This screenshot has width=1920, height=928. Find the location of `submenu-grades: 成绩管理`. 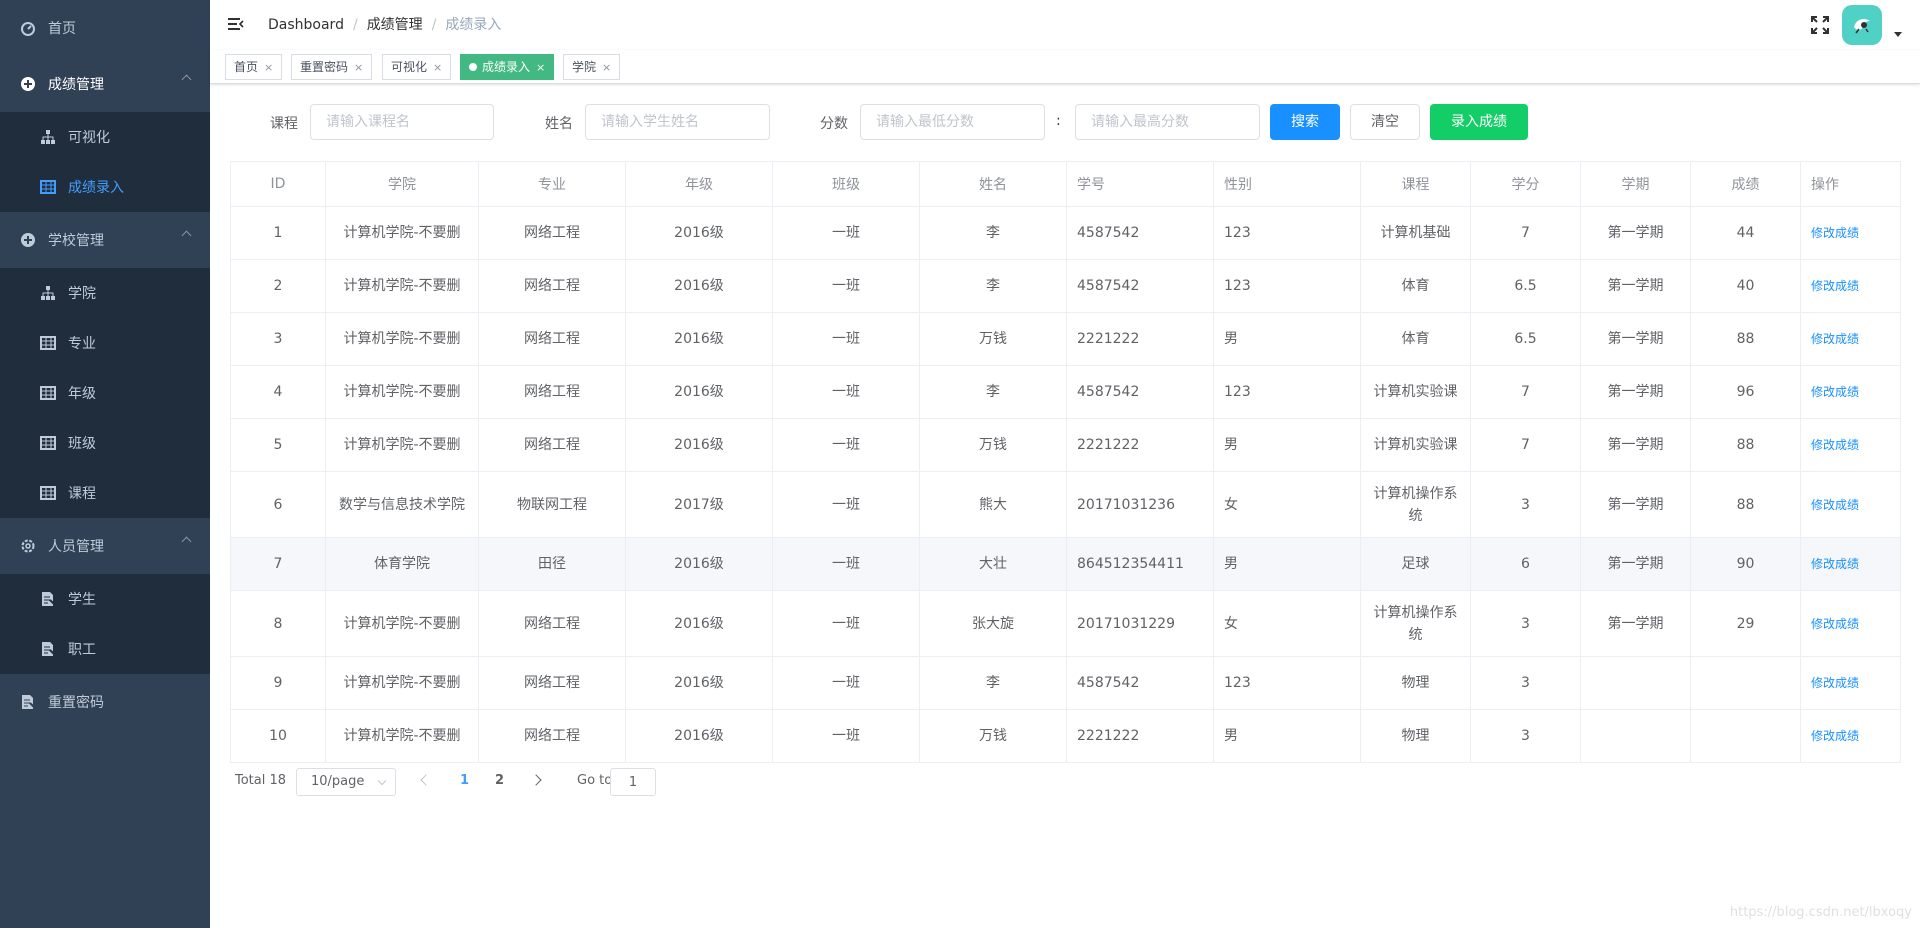

submenu-grades: 成绩管理 is located at coordinates (105, 84).